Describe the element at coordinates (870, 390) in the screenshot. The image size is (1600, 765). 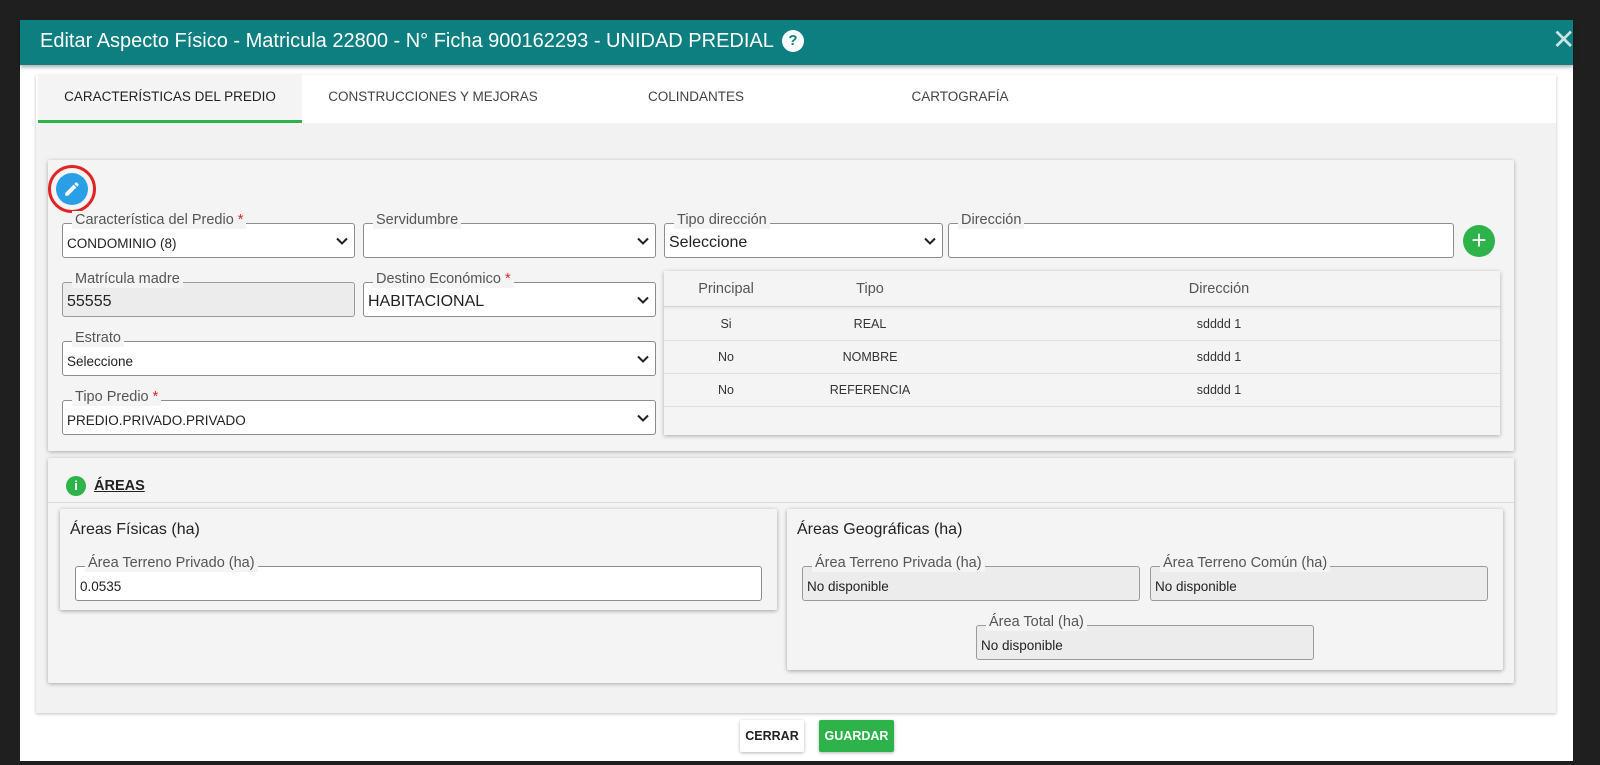
I see `cell-tipo: REFERENCIA` at that location.